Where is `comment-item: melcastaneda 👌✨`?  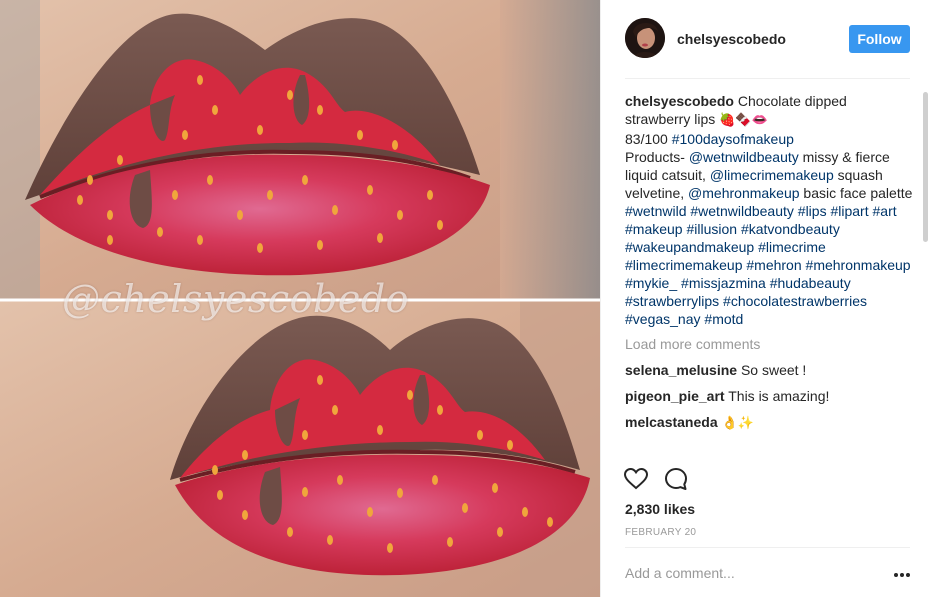
comment-item: melcastaneda 👌✨ is located at coordinates (769, 423).